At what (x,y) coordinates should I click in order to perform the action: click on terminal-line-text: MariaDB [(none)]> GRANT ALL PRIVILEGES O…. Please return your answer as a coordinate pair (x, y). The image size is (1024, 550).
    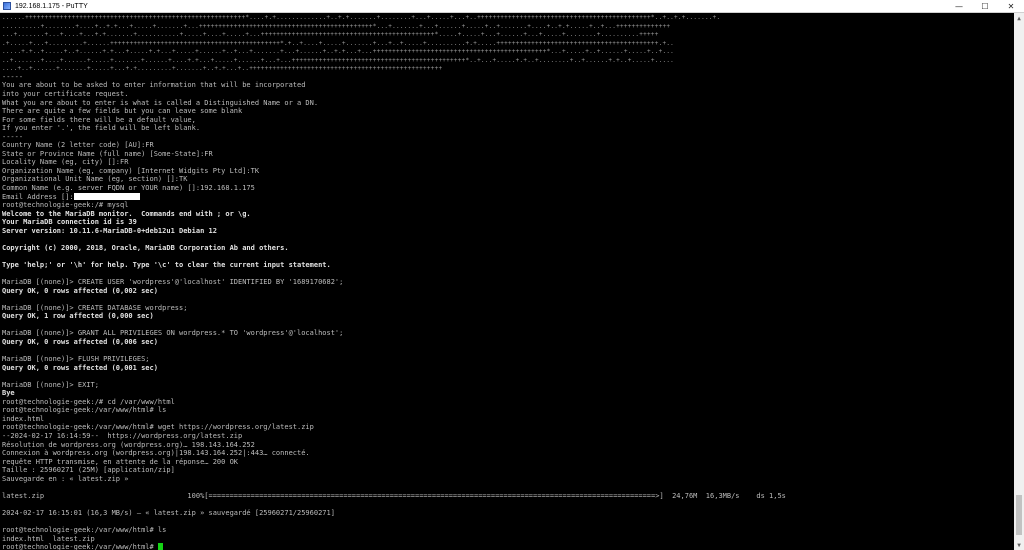
    Looking at the image, I should click on (173, 333).